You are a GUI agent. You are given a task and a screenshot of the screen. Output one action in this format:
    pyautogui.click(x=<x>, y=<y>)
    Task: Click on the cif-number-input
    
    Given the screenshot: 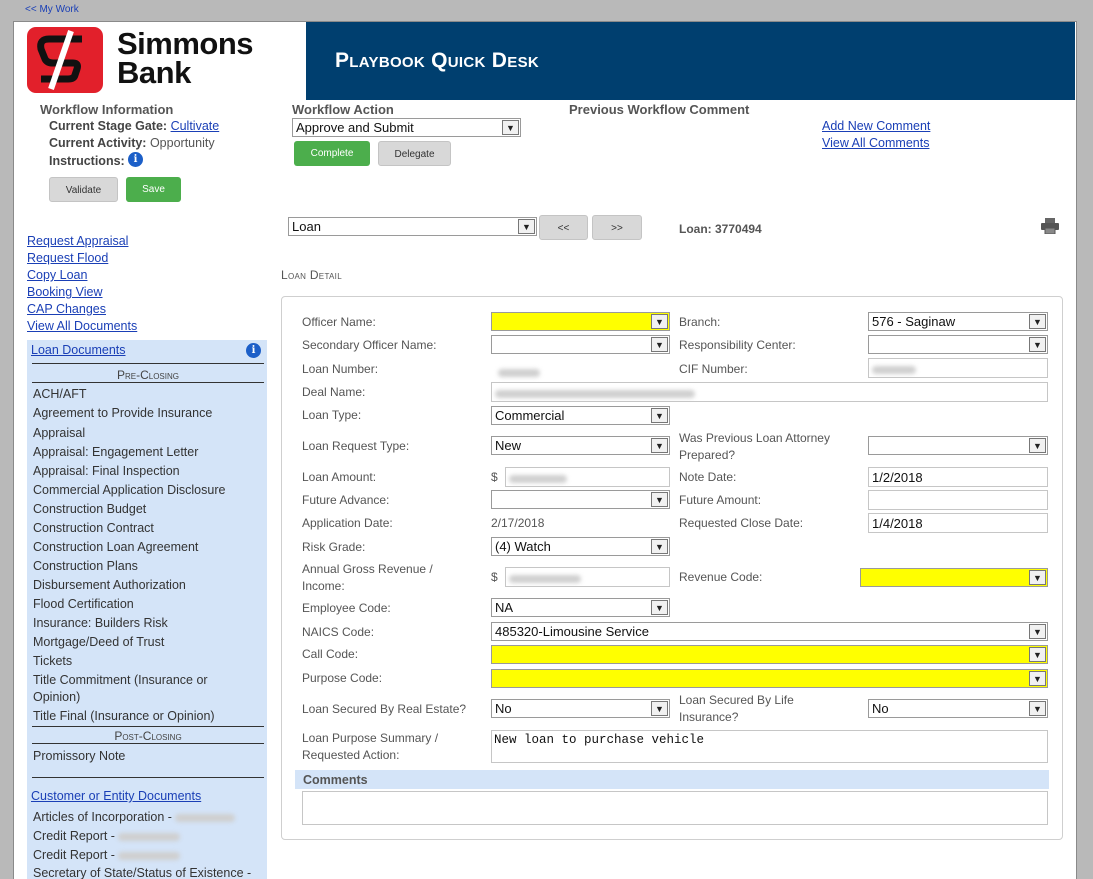 What is the action you would take?
    pyautogui.click(x=958, y=368)
    